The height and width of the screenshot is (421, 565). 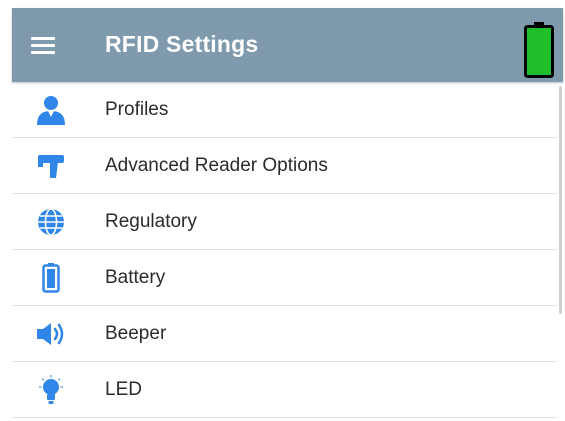 What do you see at coordinates (284, 222) in the screenshot?
I see `list-item-regulatory: Regulatory` at bounding box center [284, 222].